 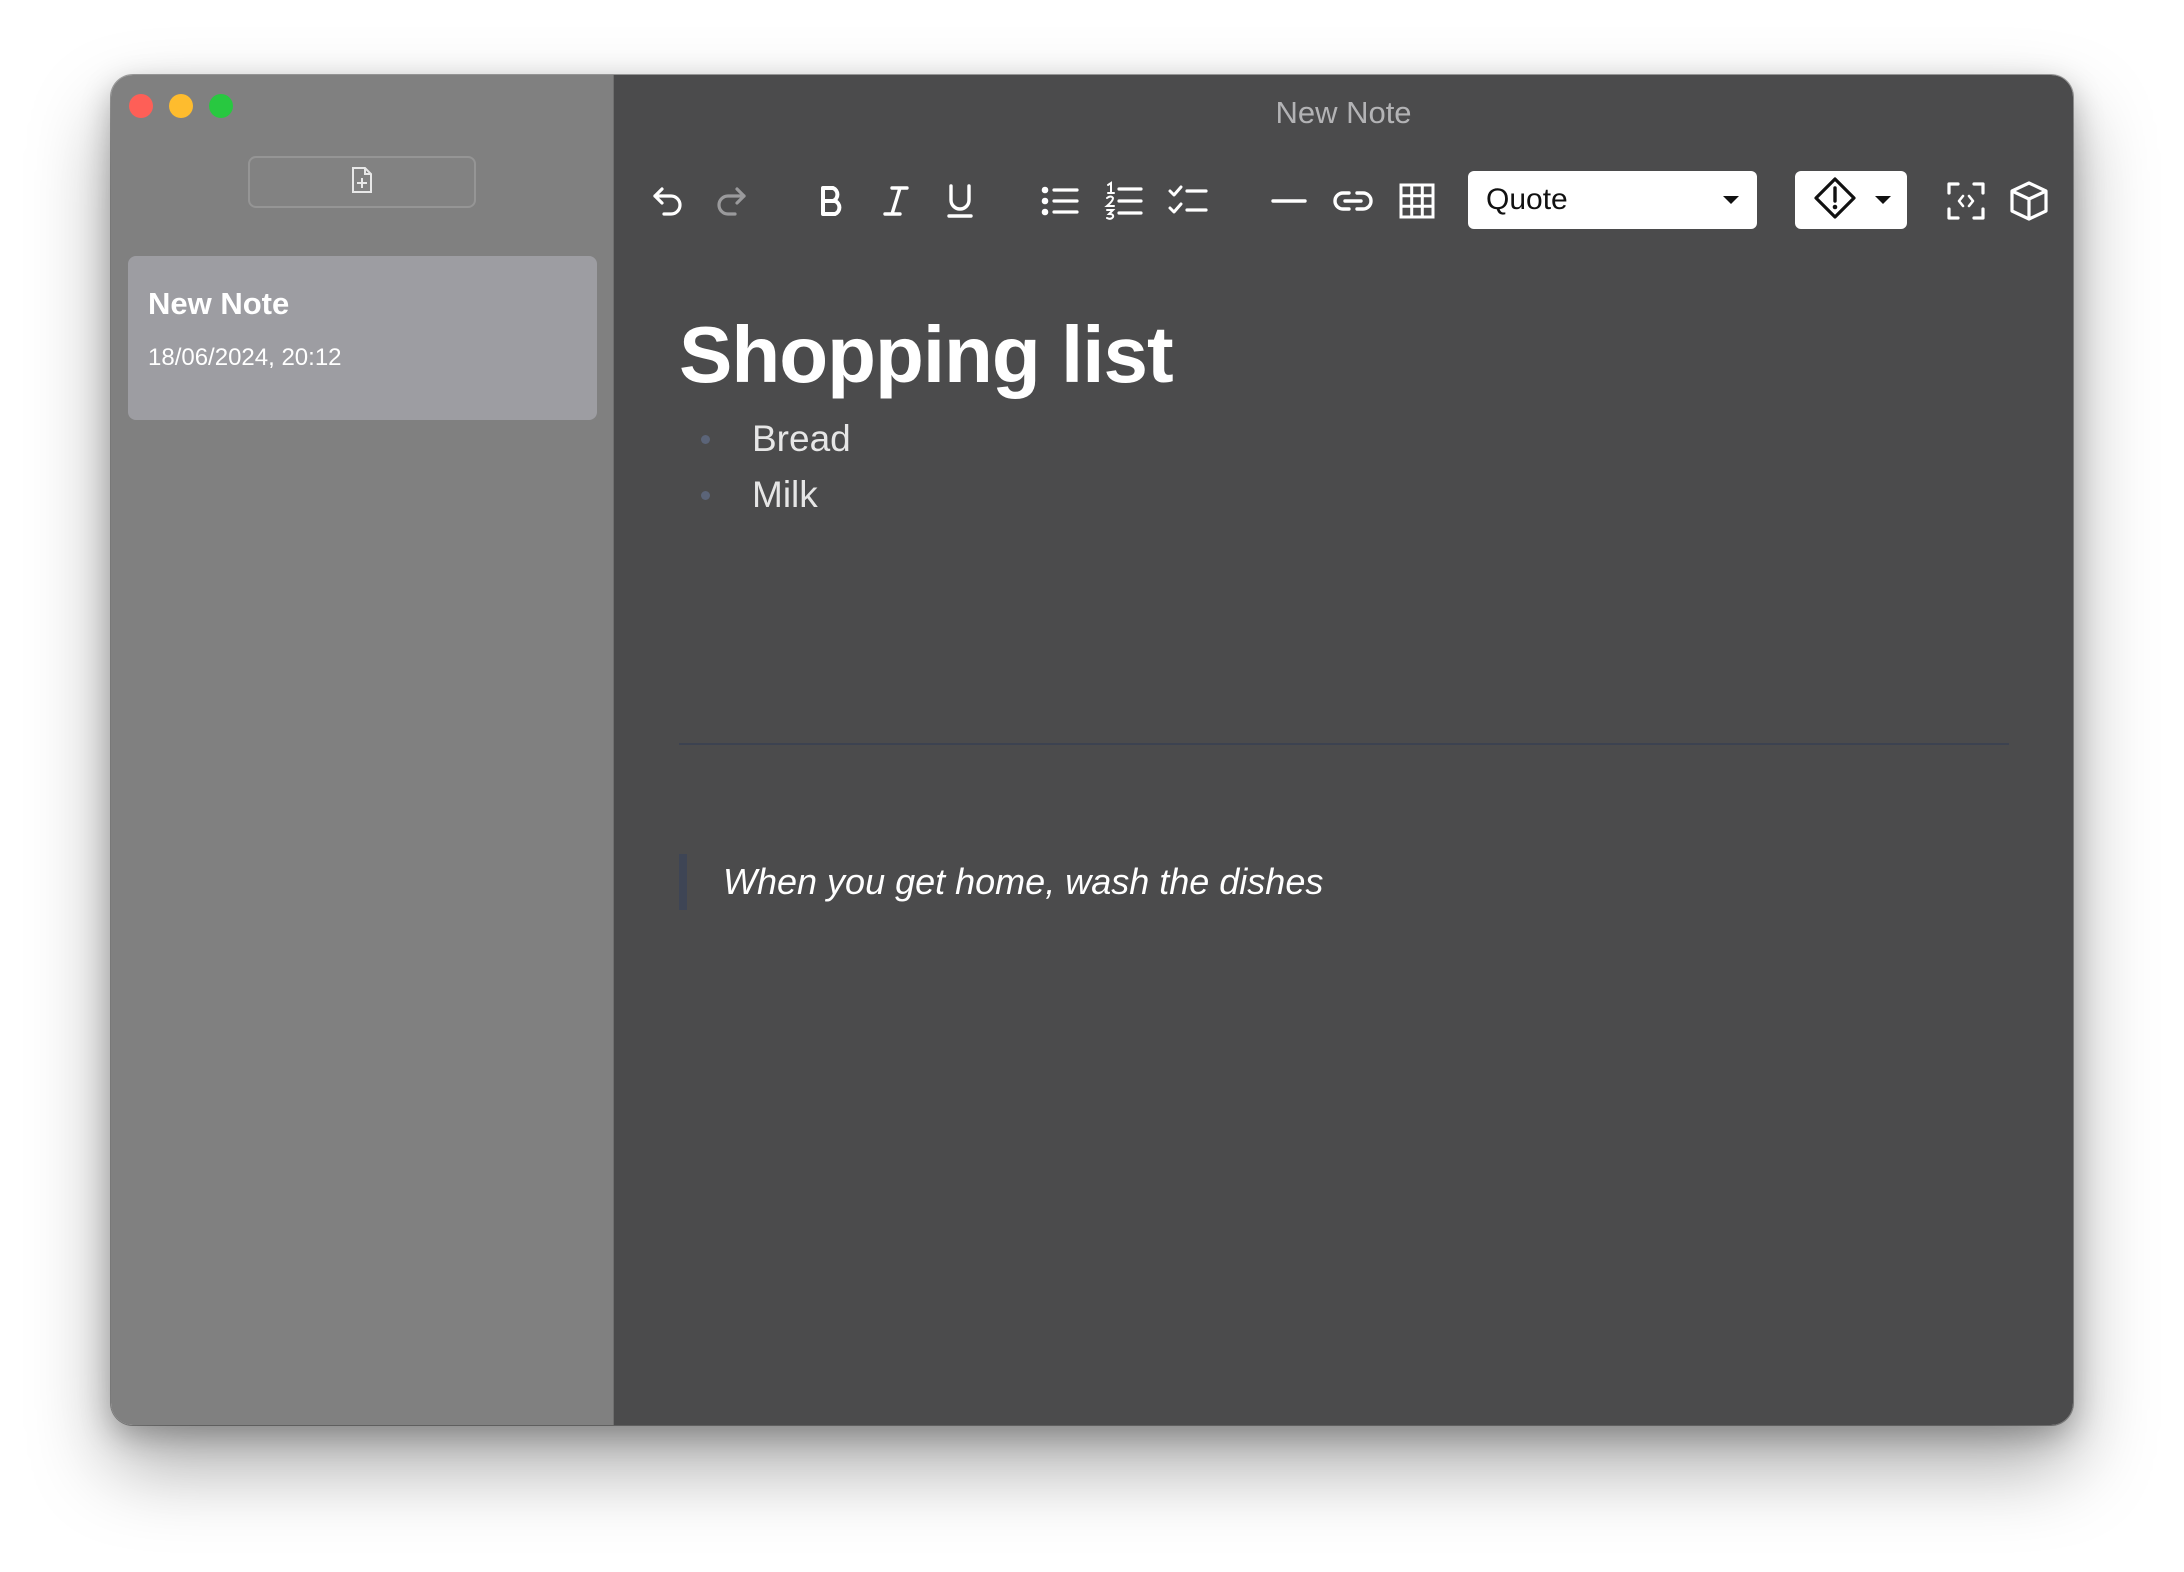 What do you see at coordinates (245, 357) in the screenshot?
I see `note-item-date: 18/06/2024, 20:12` at bounding box center [245, 357].